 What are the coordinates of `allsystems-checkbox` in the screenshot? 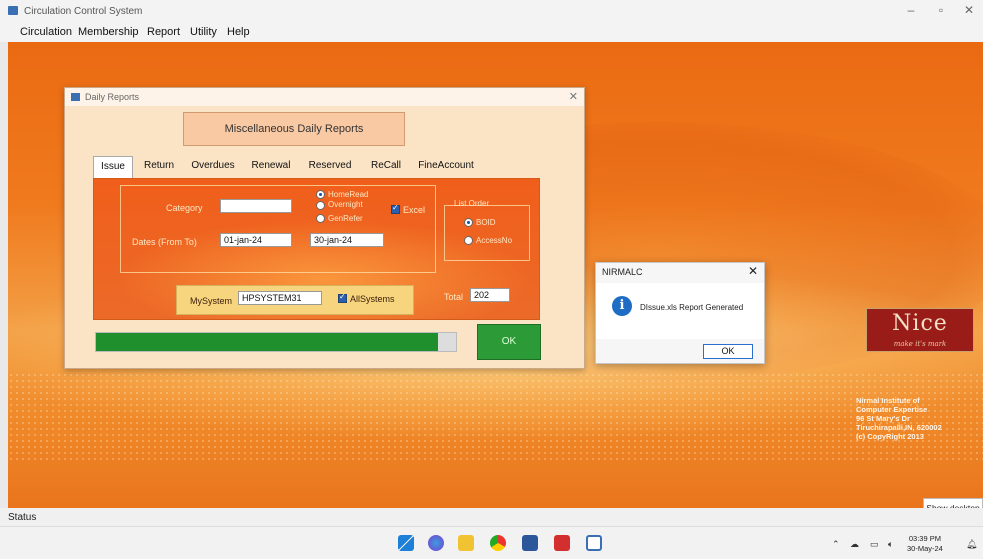 It's located at (342, 297).